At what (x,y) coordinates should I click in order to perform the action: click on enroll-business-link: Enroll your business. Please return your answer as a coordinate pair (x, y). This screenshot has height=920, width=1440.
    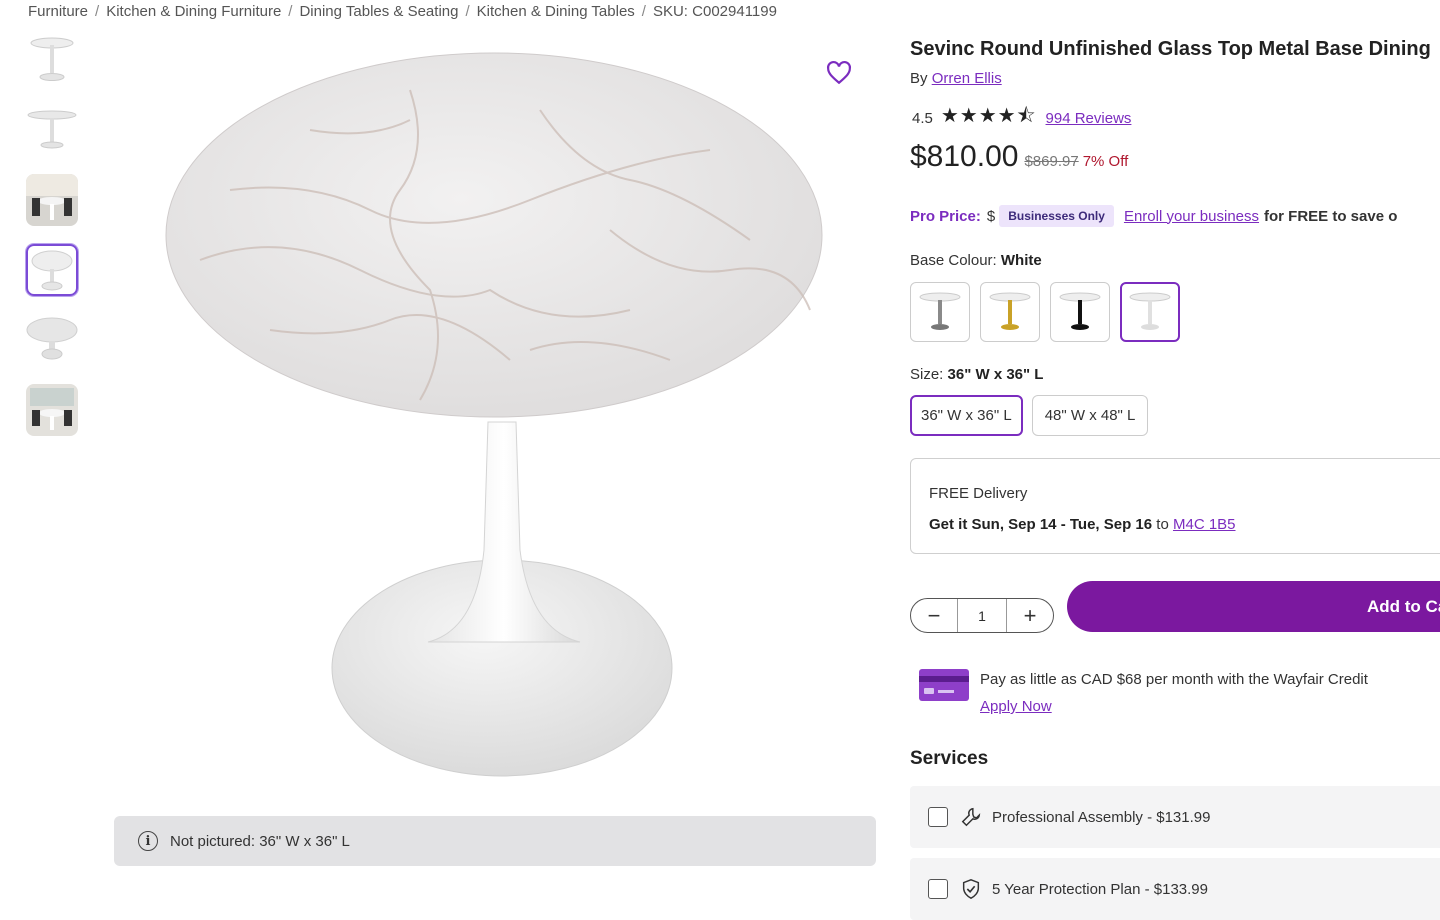
    Looking at the image, I should click on (1191, 216).